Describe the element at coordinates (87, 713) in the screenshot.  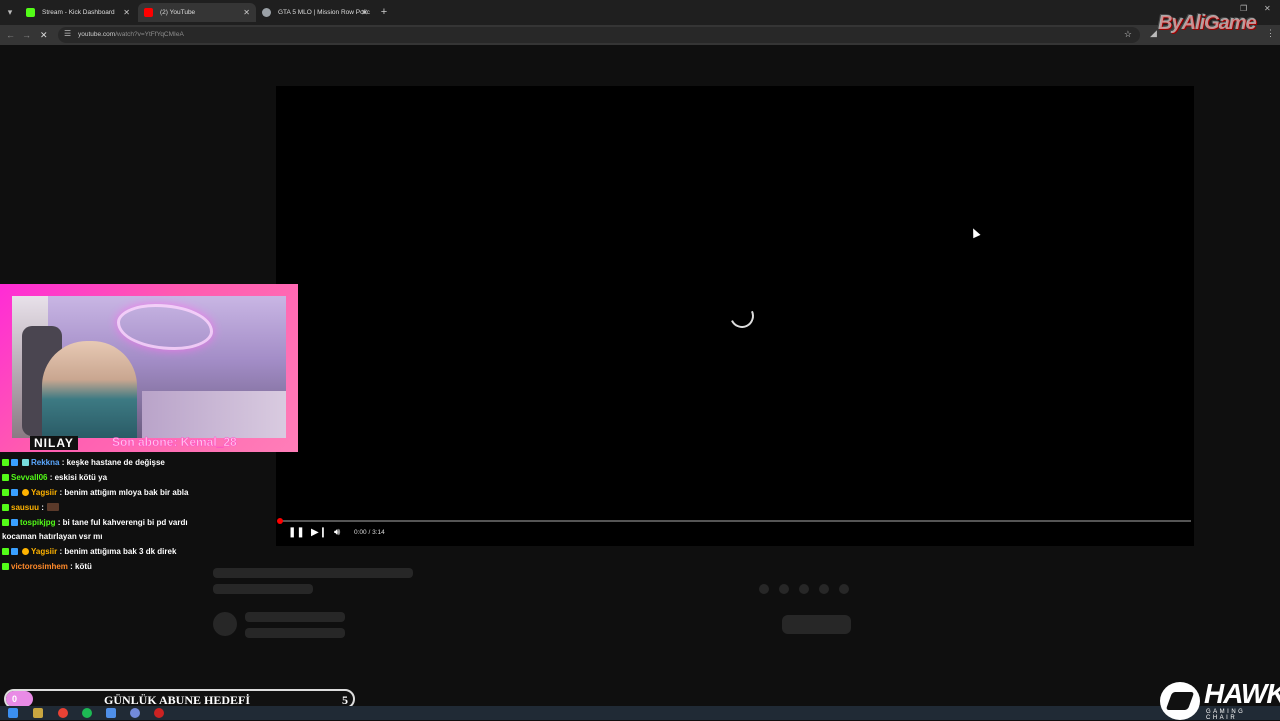
I see `spotify-icon` at that location.